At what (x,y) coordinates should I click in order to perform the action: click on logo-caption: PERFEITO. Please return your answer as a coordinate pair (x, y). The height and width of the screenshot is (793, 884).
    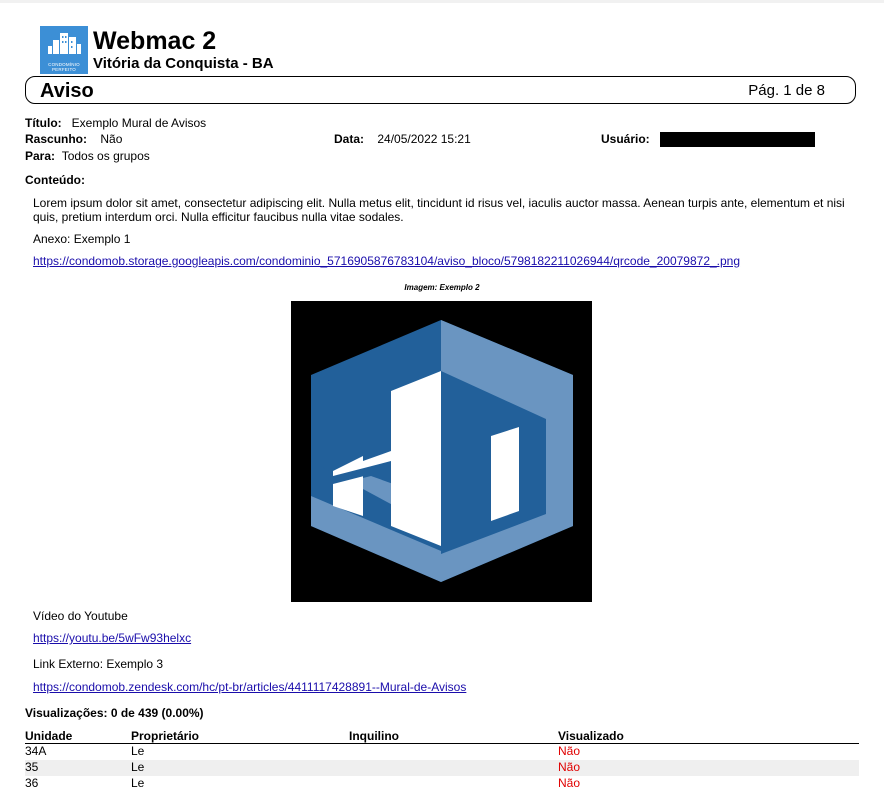
    Looking at the image, I should click on (64, 69).